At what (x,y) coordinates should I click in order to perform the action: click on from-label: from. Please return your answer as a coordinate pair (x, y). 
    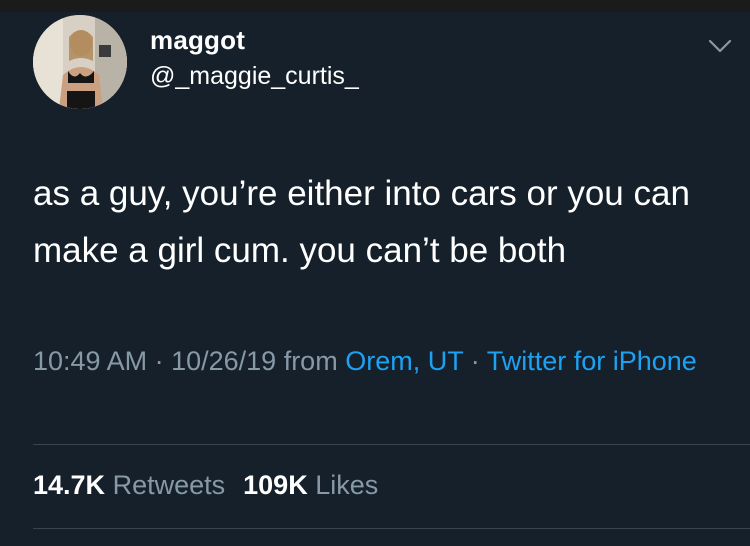
    Looking at the image, I should click on (311, 361).